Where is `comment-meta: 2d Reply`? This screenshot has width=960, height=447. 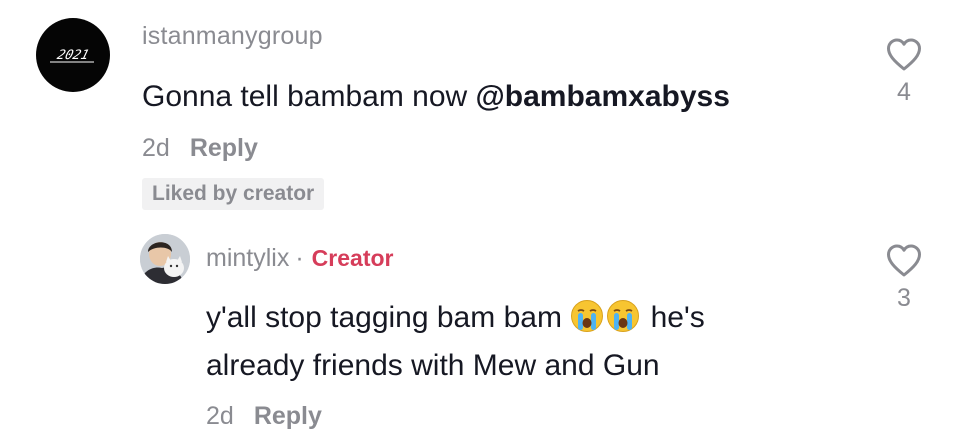 comment-meta: 2d Reply is located at coordinates (200, 148).